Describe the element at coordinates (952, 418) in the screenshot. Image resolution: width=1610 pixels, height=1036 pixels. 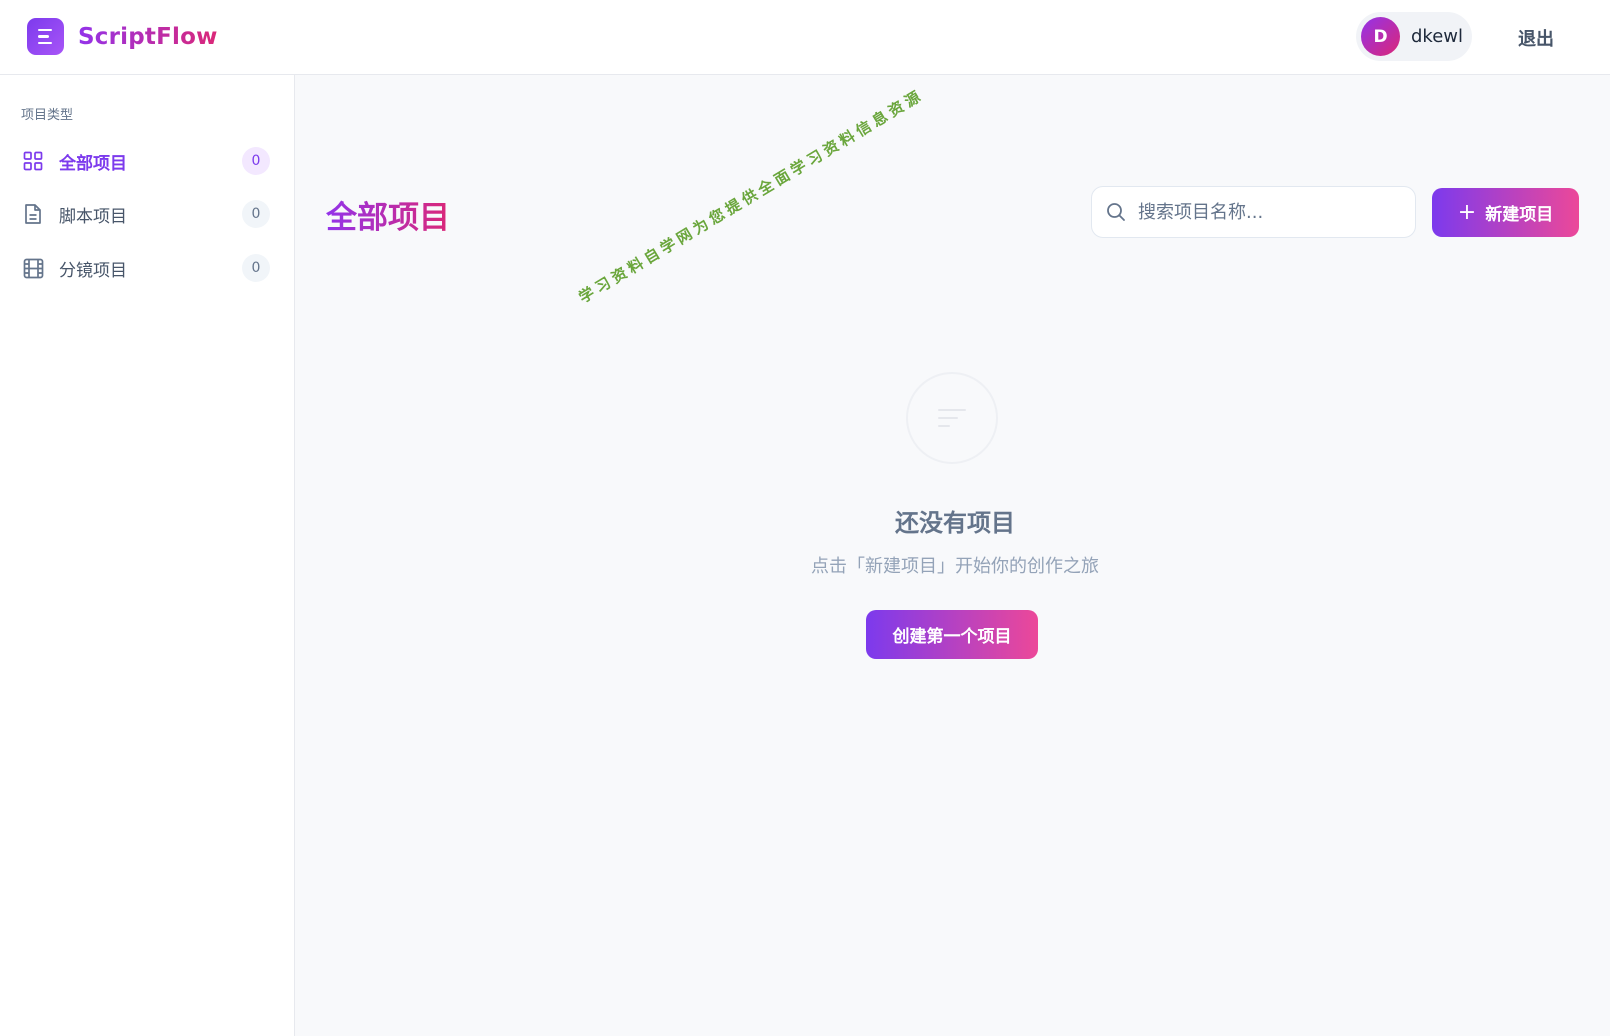
I see `empty-state-icon` at that location.